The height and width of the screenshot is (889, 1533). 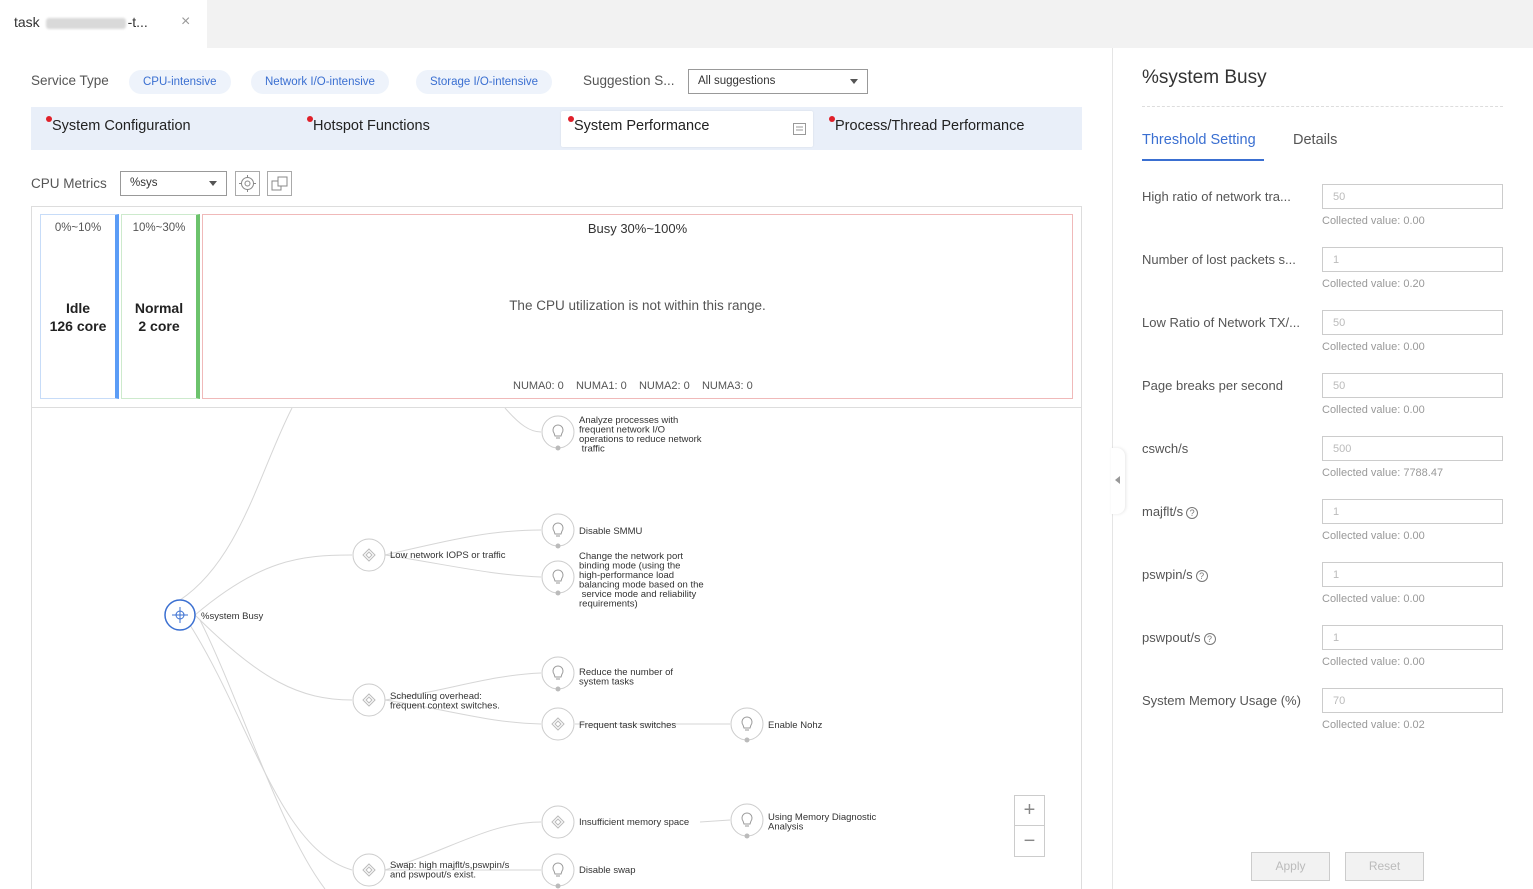 I want to click on mindmap-node-n8: Enable Nohz, so click(x=776, y=725).